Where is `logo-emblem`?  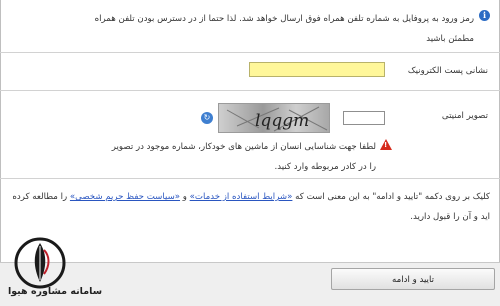
logo-emblem is located at coordinates (40, 263).